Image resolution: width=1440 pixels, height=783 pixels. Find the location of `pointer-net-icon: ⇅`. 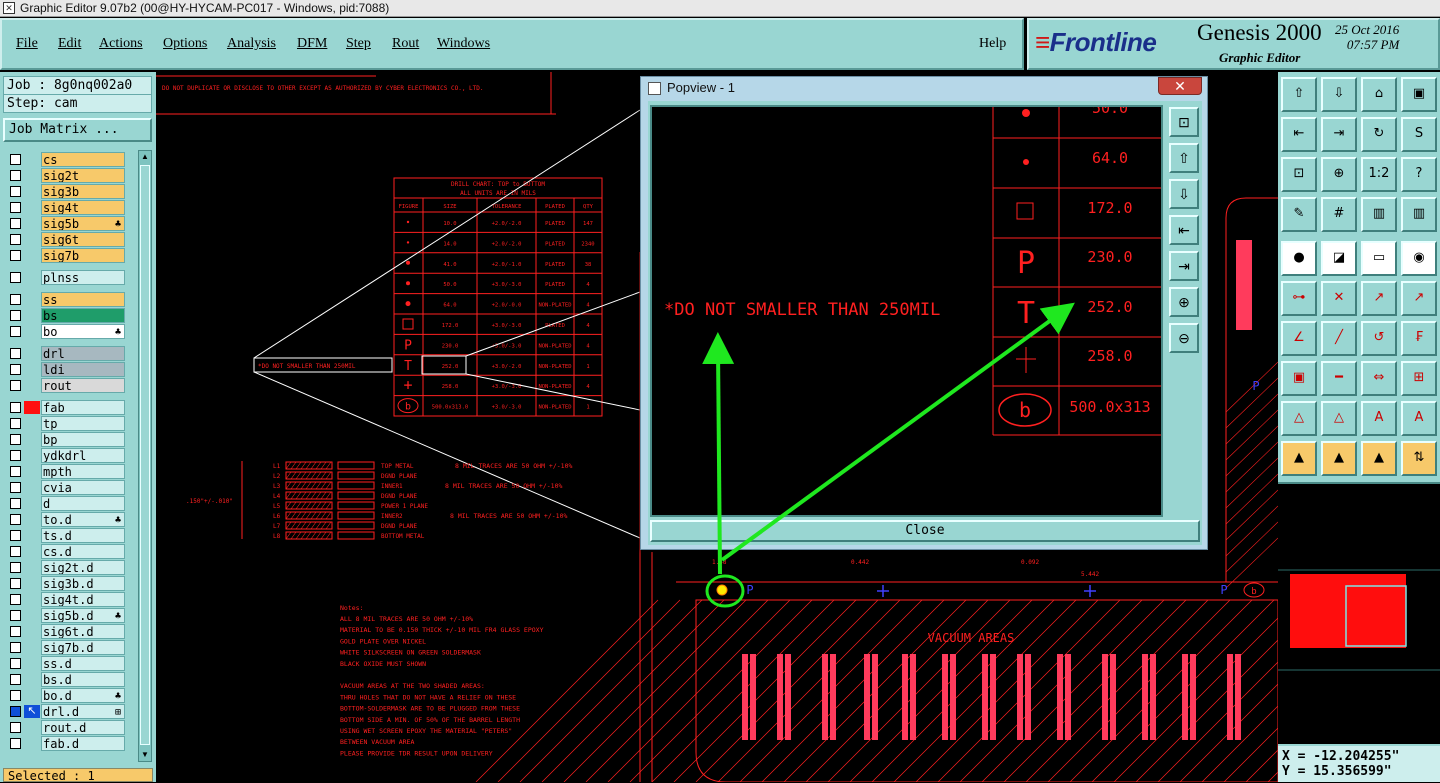

pointer-net-icon: ⇅ is located at coordinates (1419, 458).